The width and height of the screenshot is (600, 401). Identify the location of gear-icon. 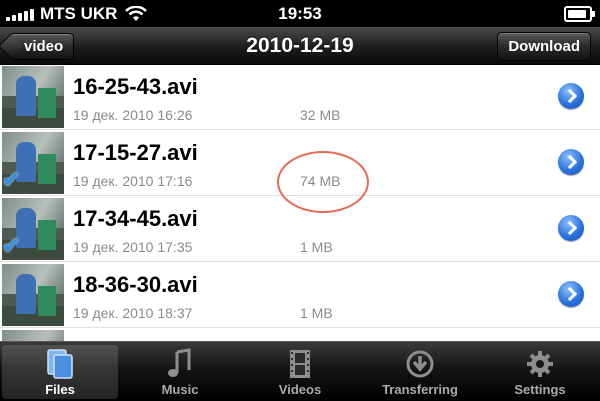
(540, 364).